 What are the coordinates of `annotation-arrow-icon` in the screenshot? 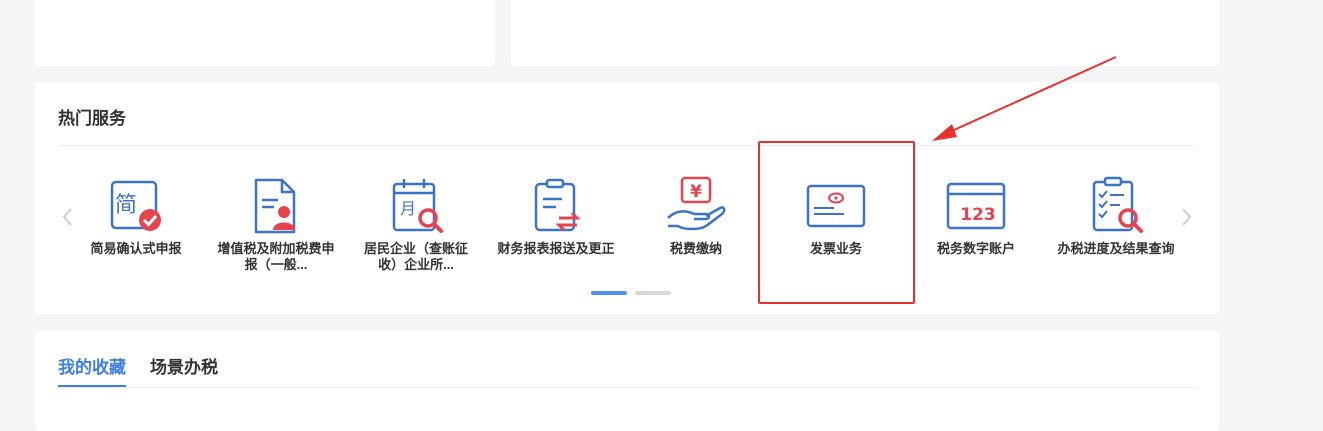 It's located at (1024, 98).